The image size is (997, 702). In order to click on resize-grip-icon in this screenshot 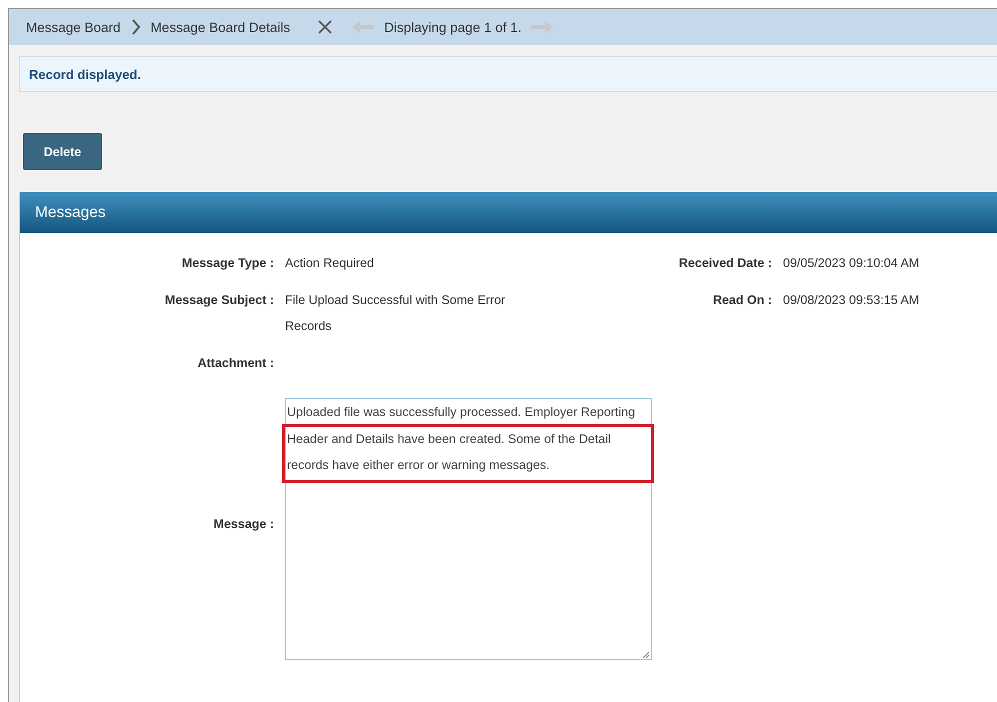, I will do `click(645, 654)`.